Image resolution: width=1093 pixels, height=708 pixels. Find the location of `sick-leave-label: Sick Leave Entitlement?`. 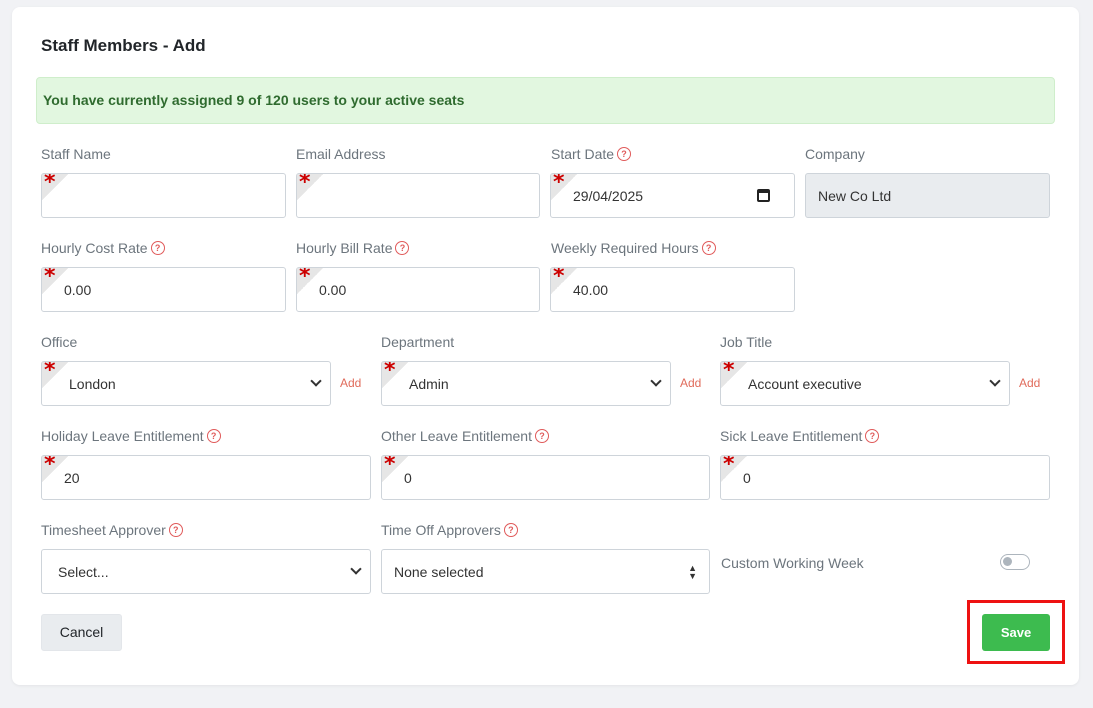

sick-leave-label: Sick Leave Entitlement? is located at coordinates (800, 436).